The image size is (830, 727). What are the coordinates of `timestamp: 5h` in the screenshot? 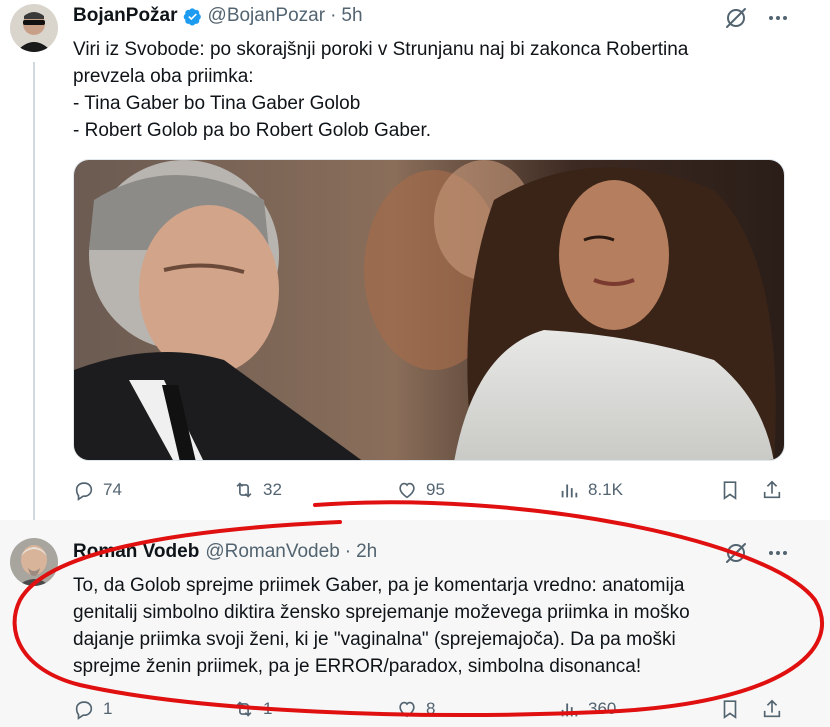 It's located at (351, 16).